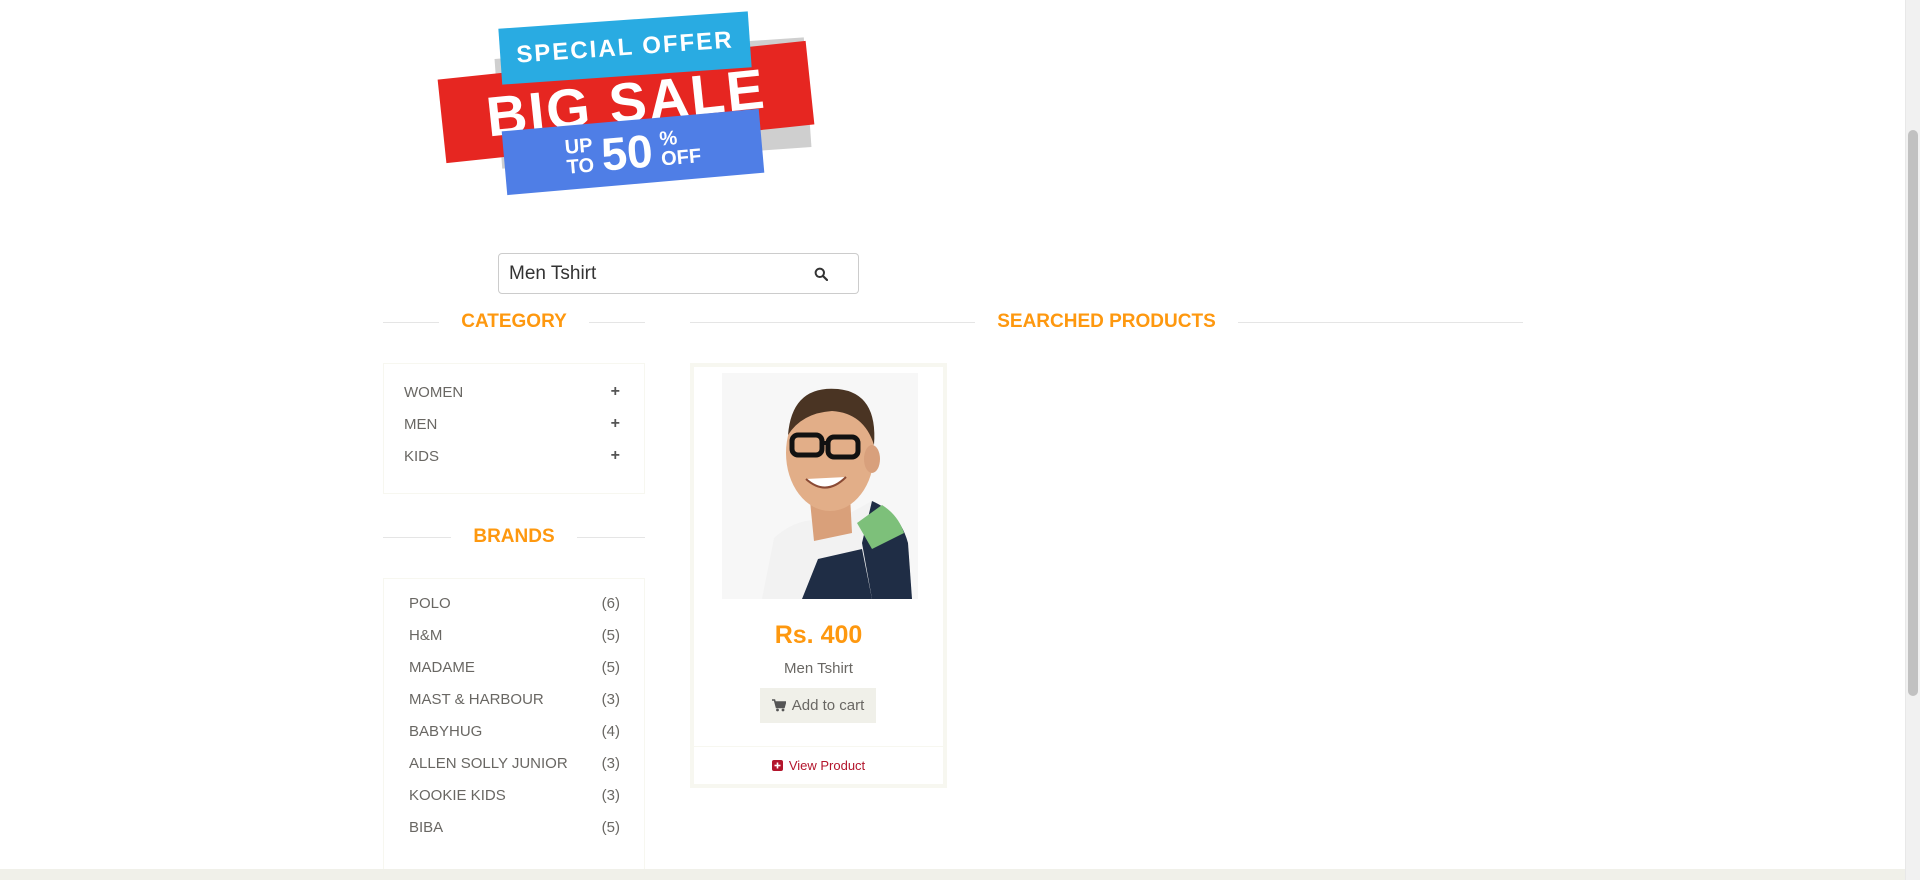 The image size is (1920, 880). What do you see at coordinates (625, 47) in the screenshot?
I see `banner-special-offer-text: SPECIAL OFFER` at bounding box center [625, 47].